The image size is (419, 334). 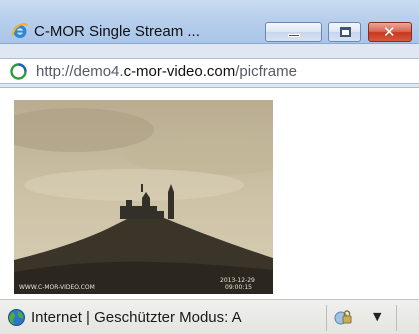 I want to click on url-text: http://demo4.c-mor-video.com/picframe, so click(x=166, y=71).